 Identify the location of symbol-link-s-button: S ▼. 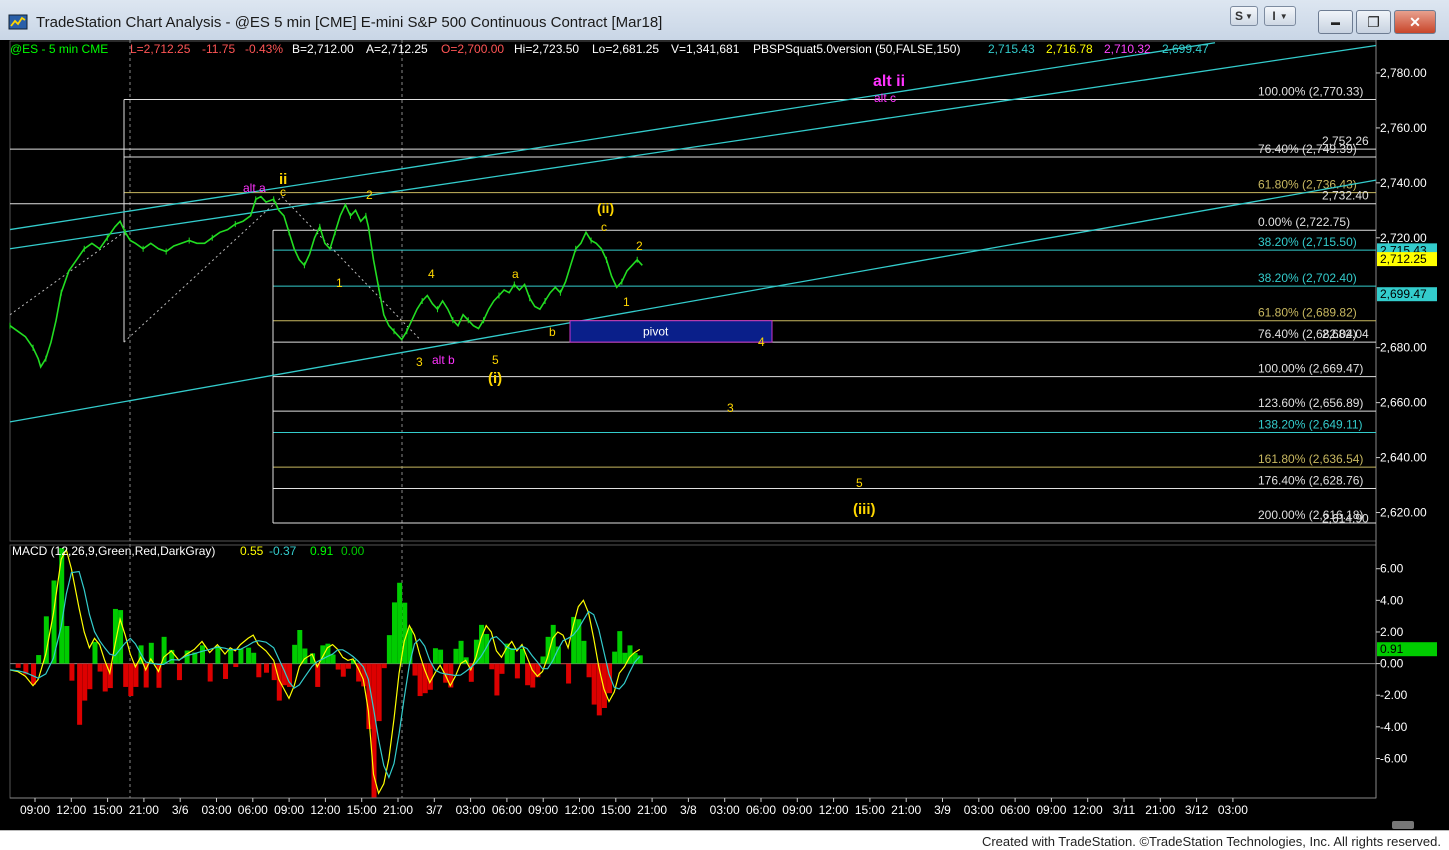
(1244, 16).